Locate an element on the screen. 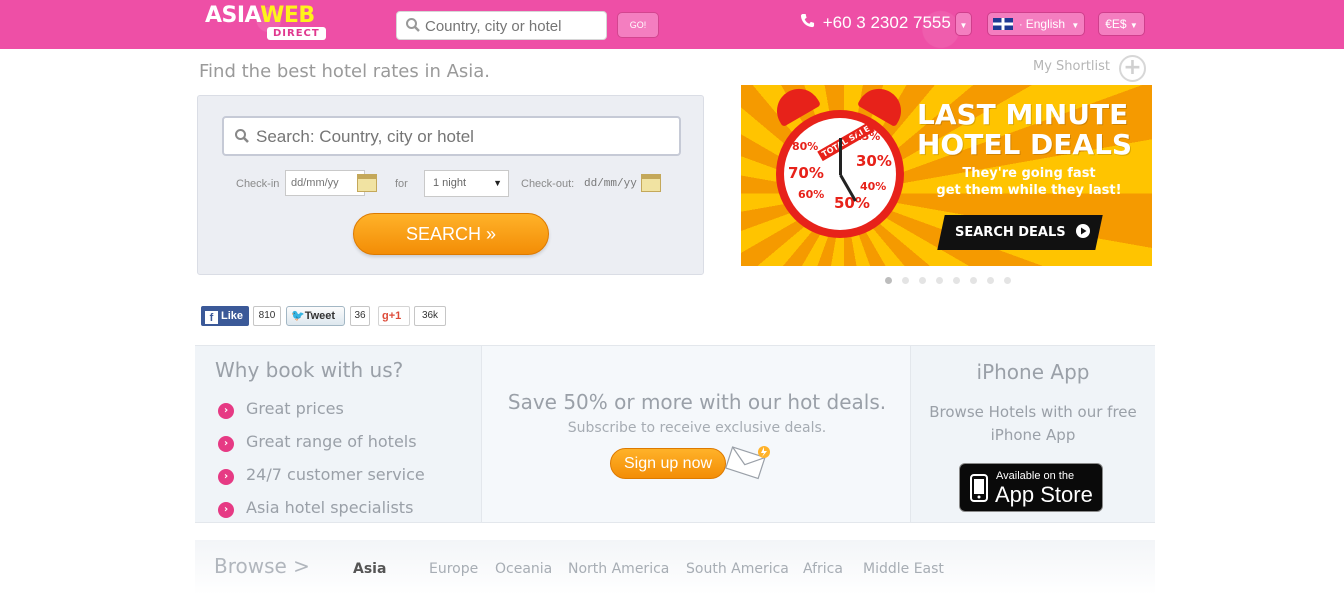  uk-flag-icon is located at coordinates (1002, 24).